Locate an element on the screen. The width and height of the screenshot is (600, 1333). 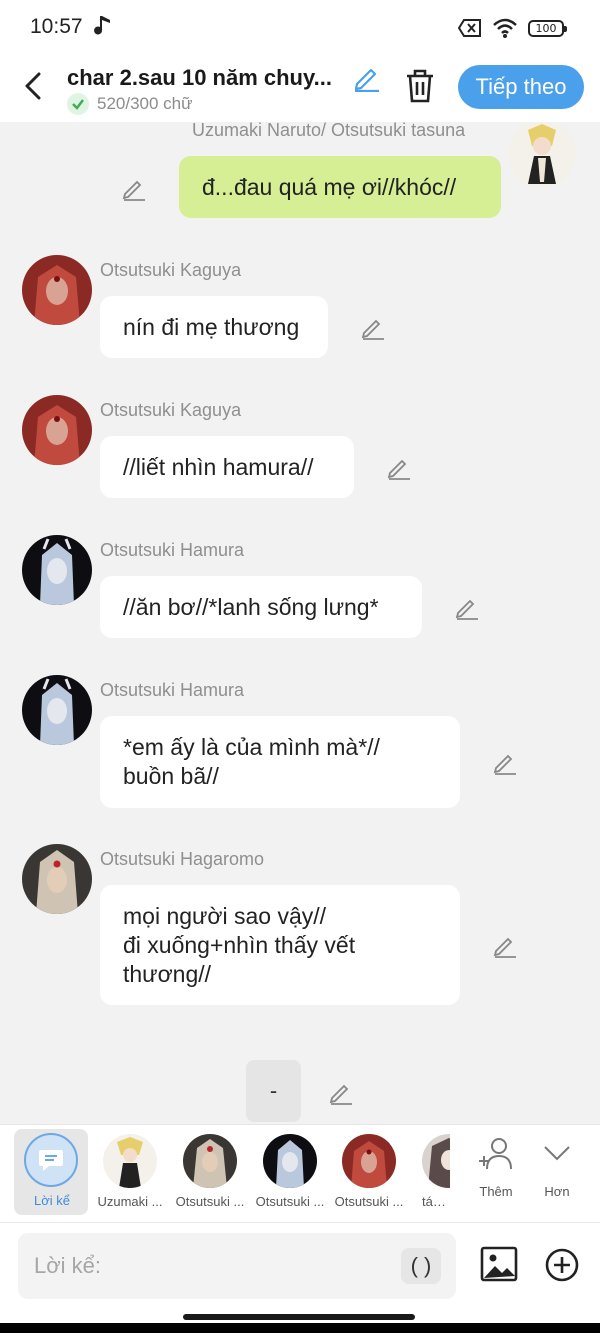
add-label: Thêm is located at coordinates (496, 1191).